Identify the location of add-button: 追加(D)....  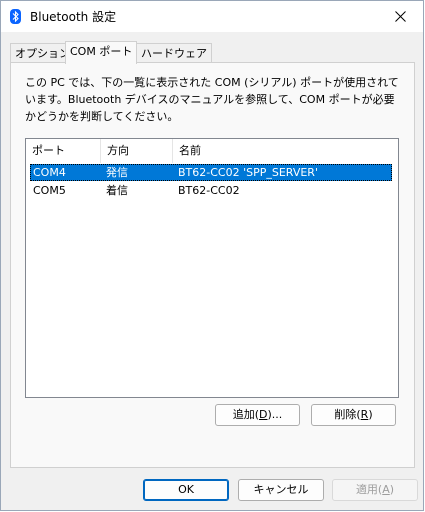
(257, 415).